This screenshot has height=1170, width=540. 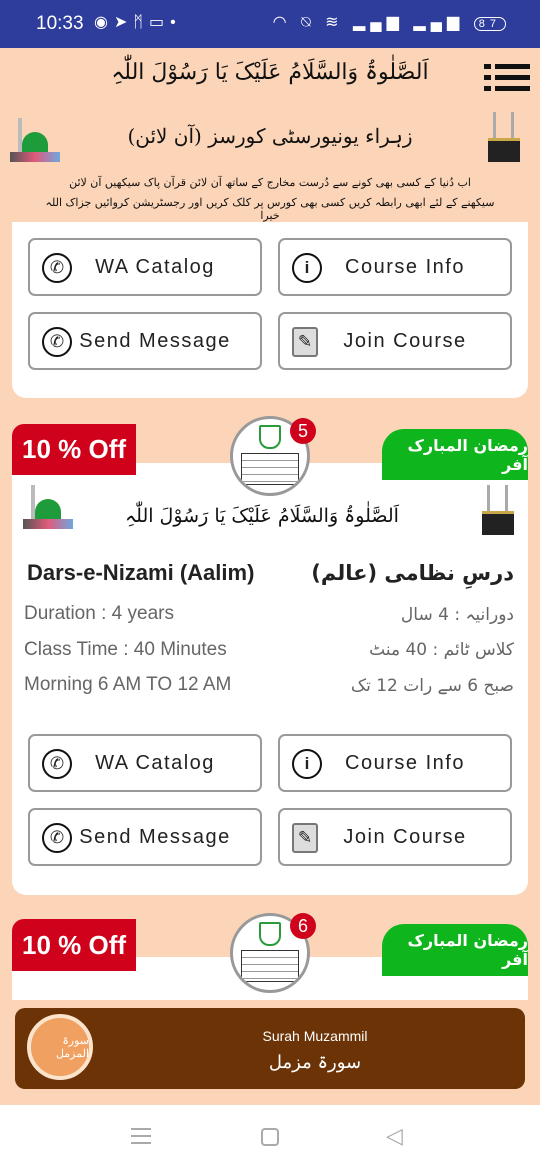 What do you see at coordinates (141, 572) in the screenshot?
I see `course-title-en: Dars-e-Nizami (Aalim)` at bounding box center [141, 572].